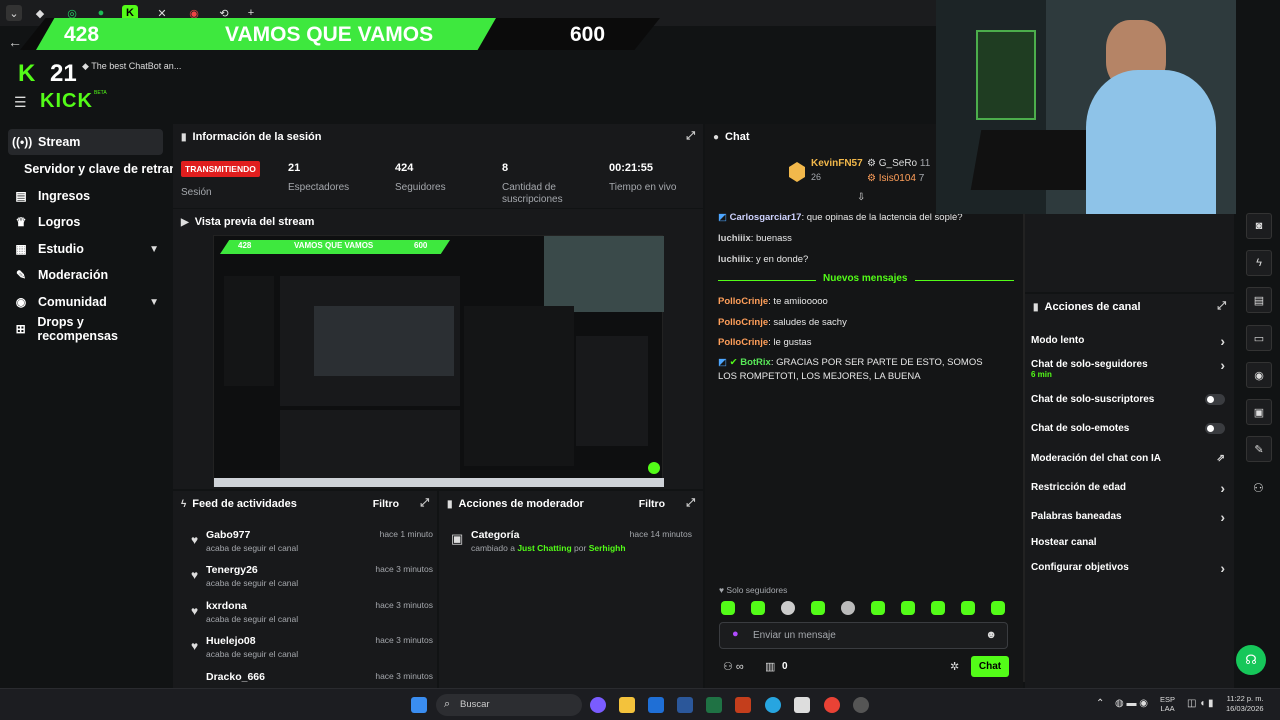  I want to click on chrome-icon, so click(832, 705).